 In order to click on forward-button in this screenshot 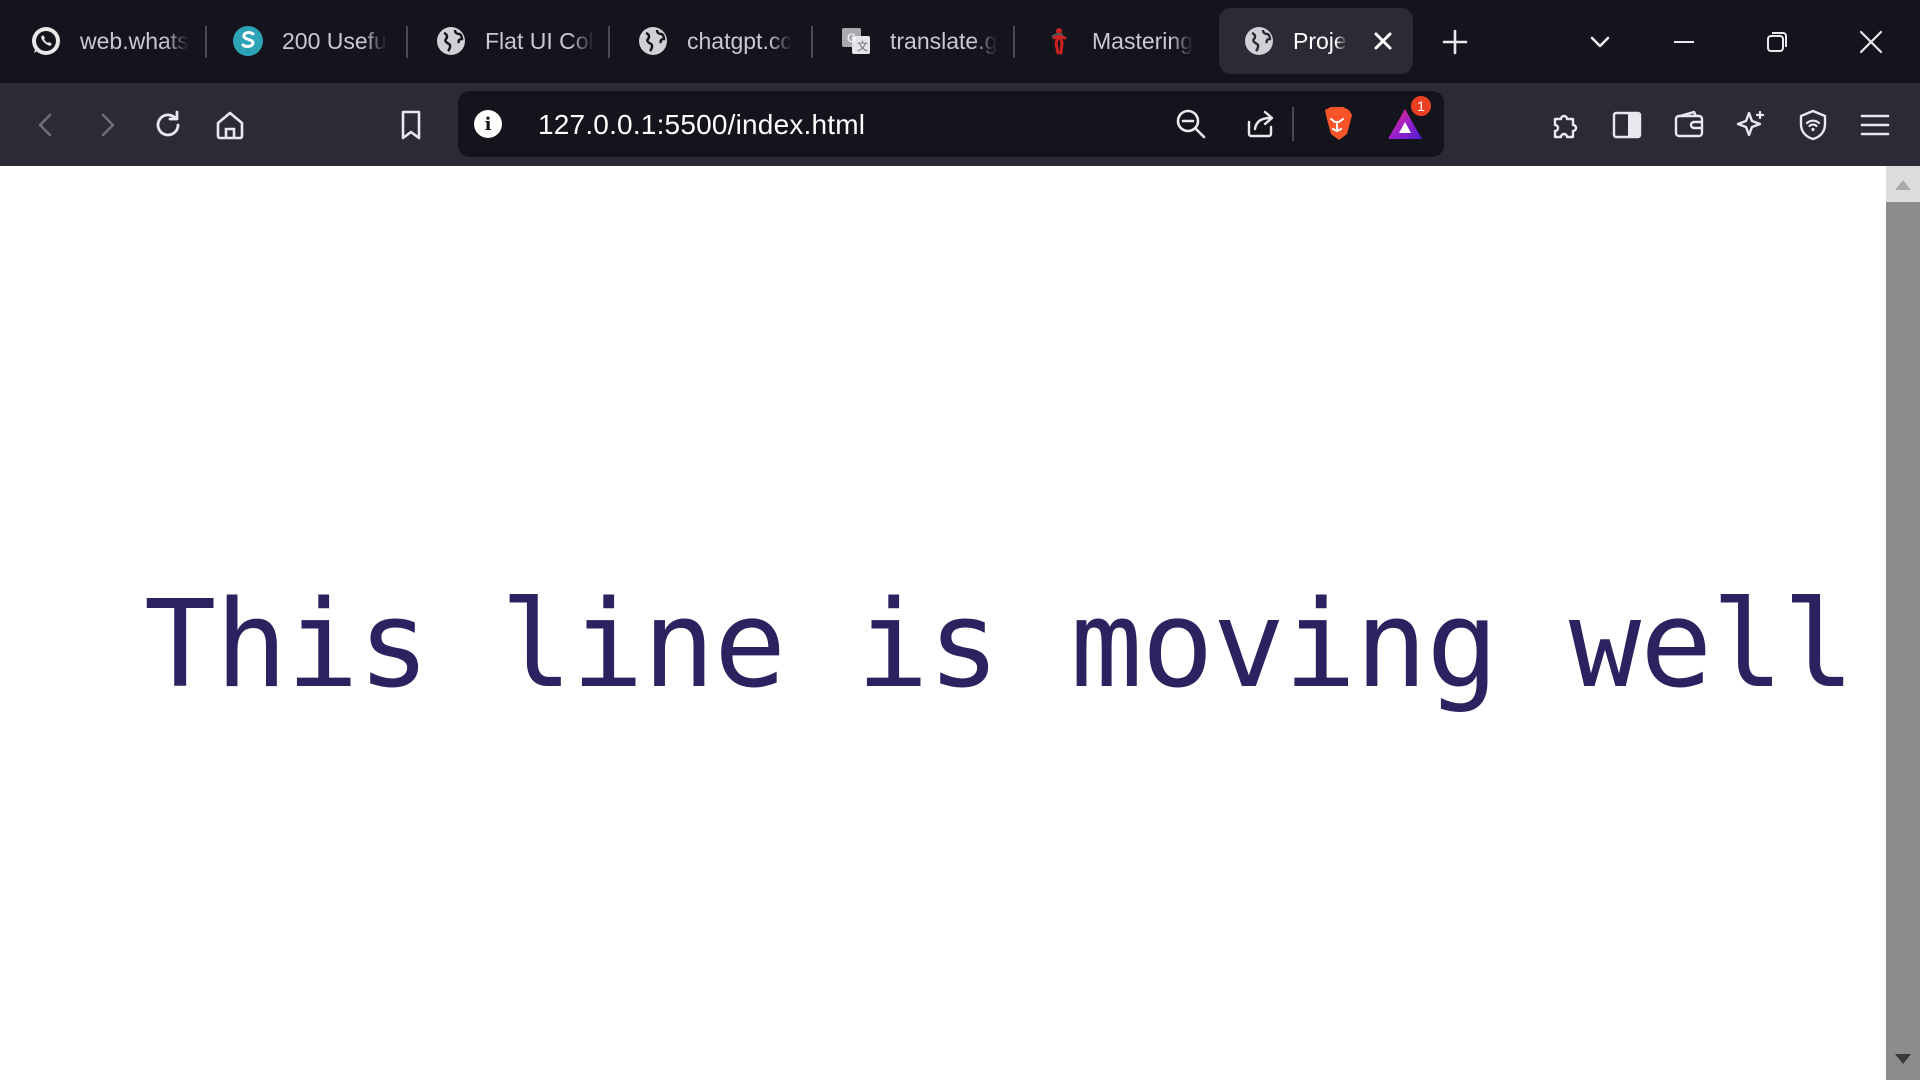, I will do `click(107, 125)`.